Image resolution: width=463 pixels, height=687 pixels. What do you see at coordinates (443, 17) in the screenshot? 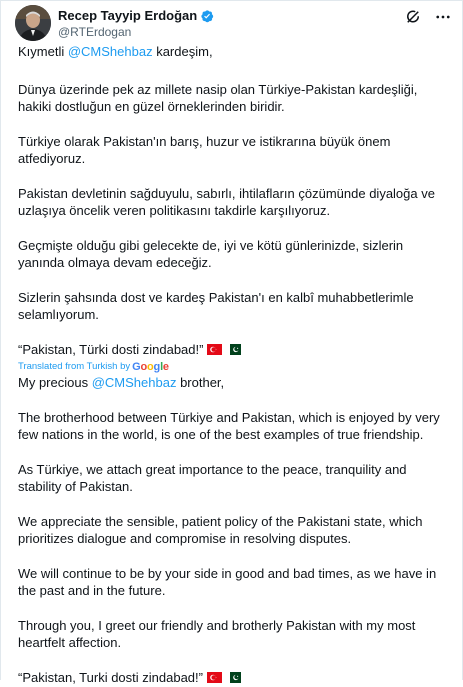
I see `more-options-icon` at bounding box center [443, 17].